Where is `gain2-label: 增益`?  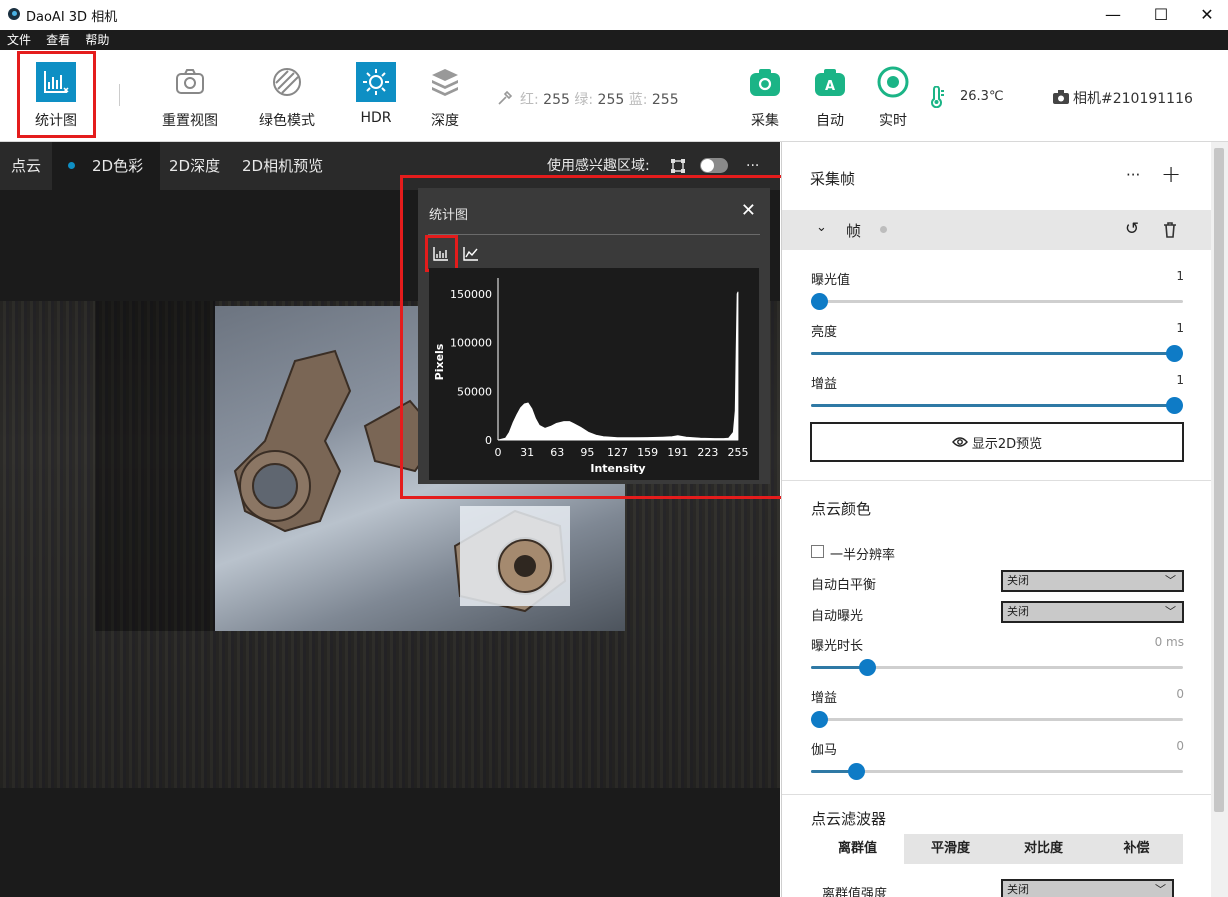 gain2-label: 增益 is located at coordinates (824, 698).